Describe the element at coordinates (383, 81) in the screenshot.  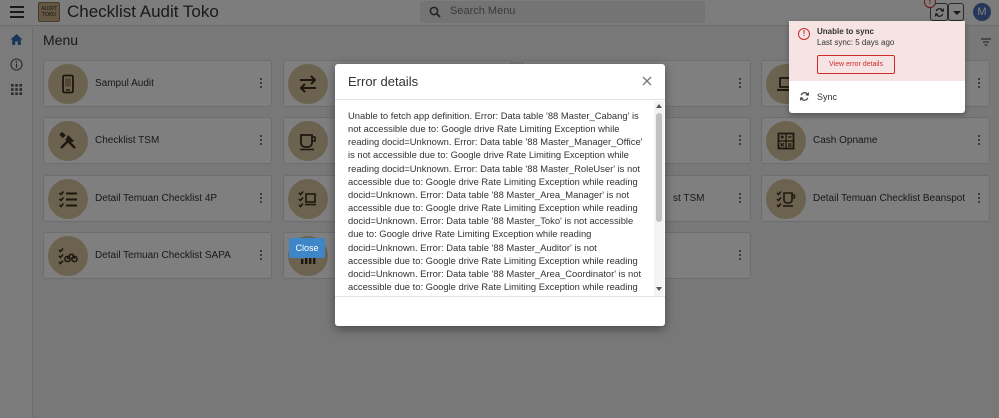
I see `dialog-title: Error details` at that location.